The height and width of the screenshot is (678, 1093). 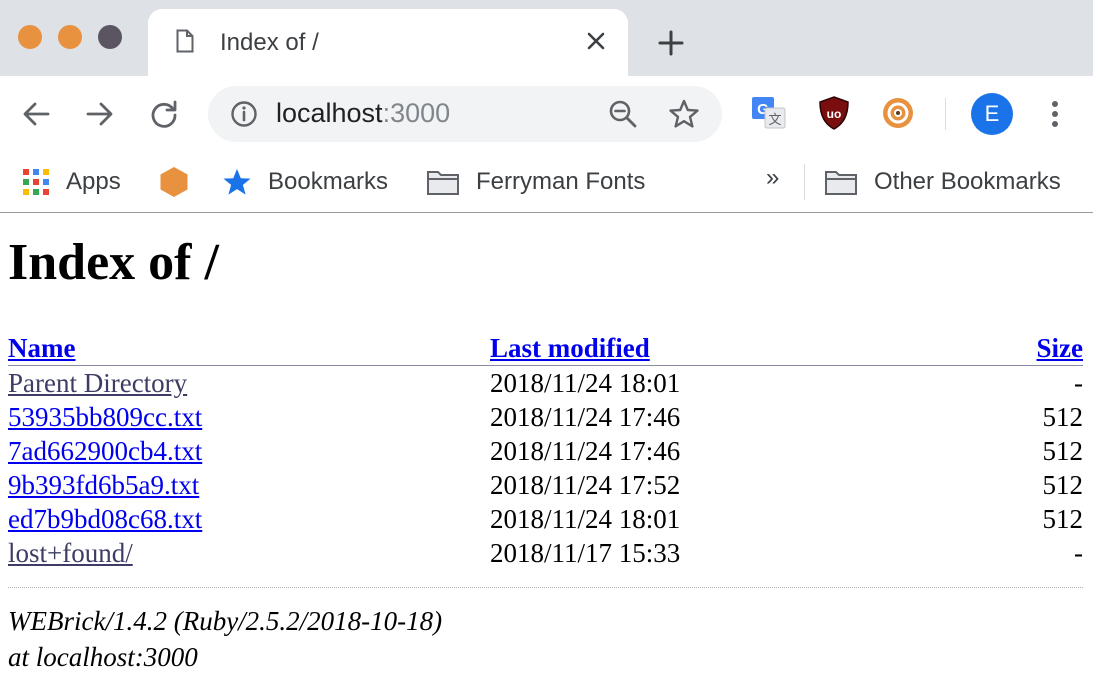 I want to click on address-bar: localhost:3000, so click(x=465, y=114).